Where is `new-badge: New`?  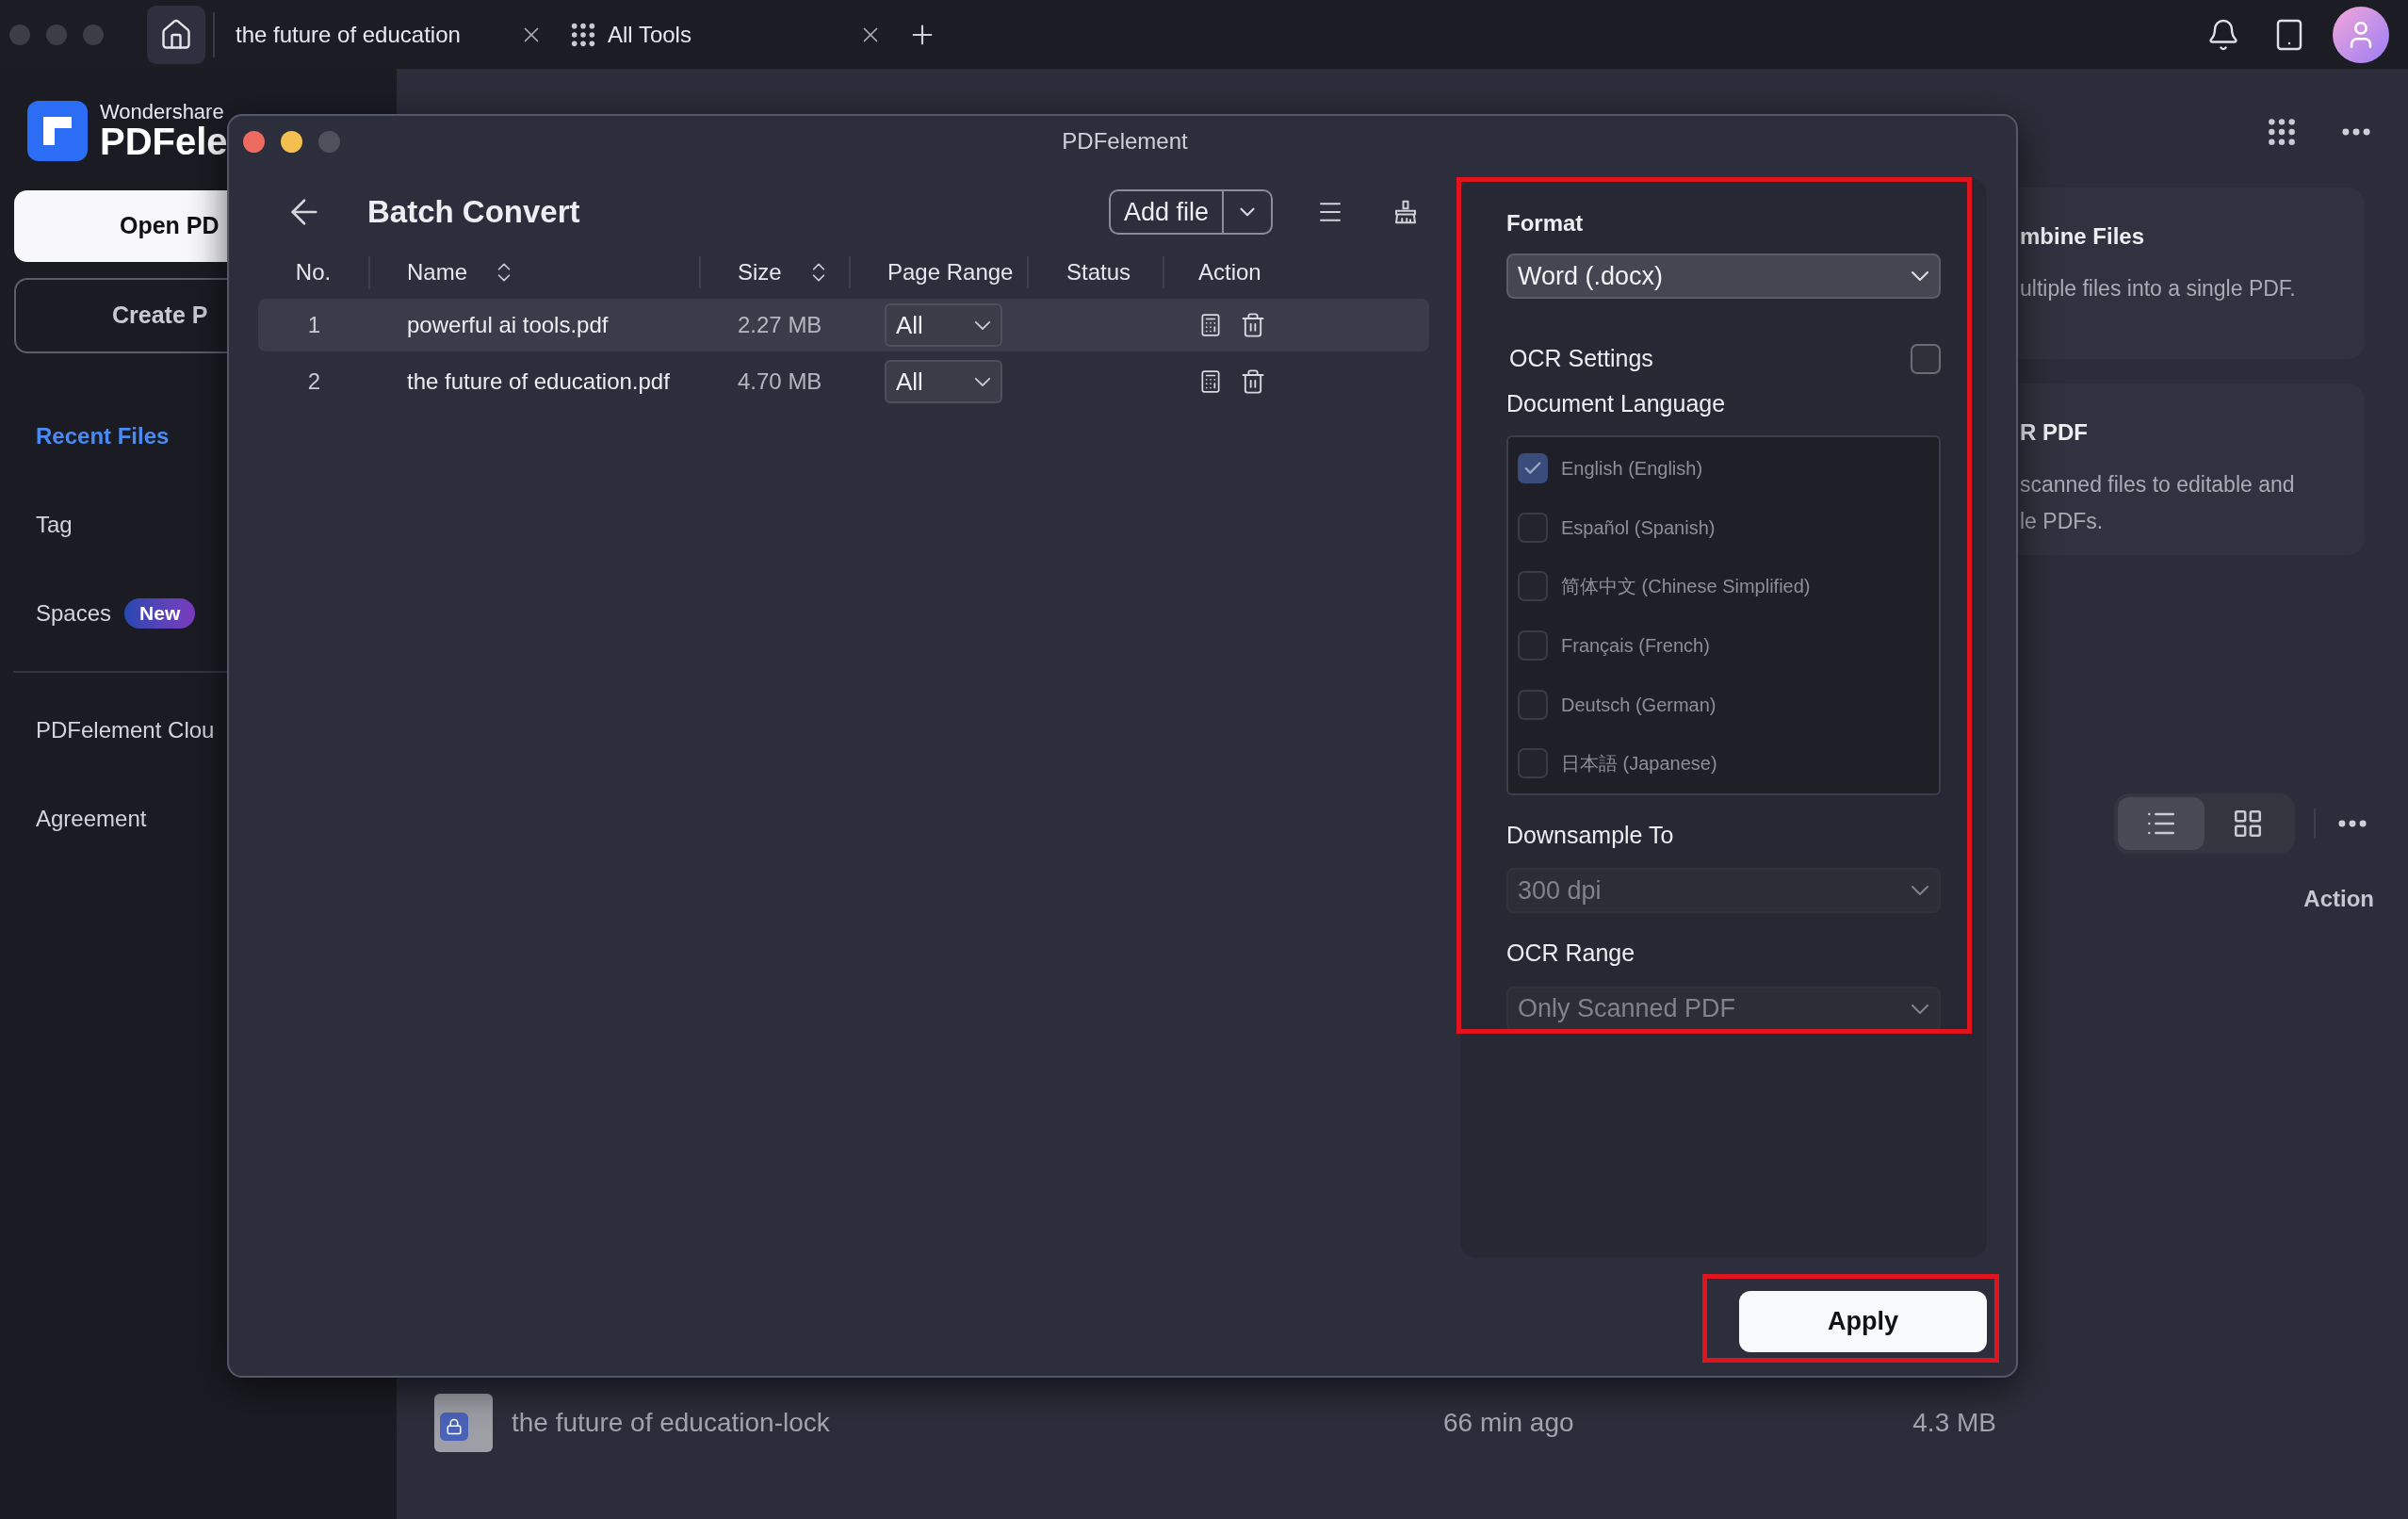
new-badge: New is located at coordinates (160, 613).